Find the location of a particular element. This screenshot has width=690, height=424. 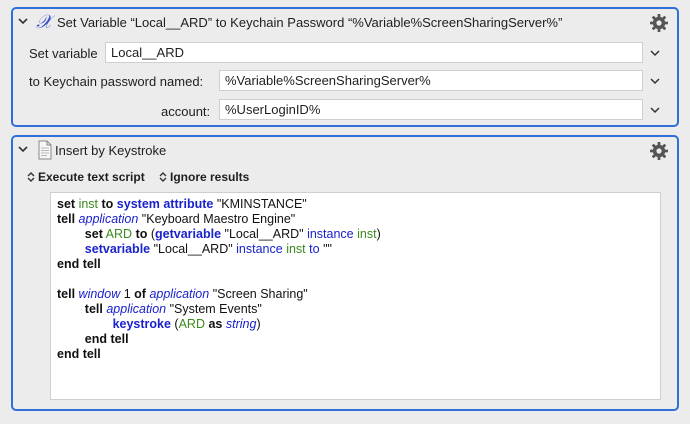

execute-option-popup: Execute text script is located at coordinates (86, 177).